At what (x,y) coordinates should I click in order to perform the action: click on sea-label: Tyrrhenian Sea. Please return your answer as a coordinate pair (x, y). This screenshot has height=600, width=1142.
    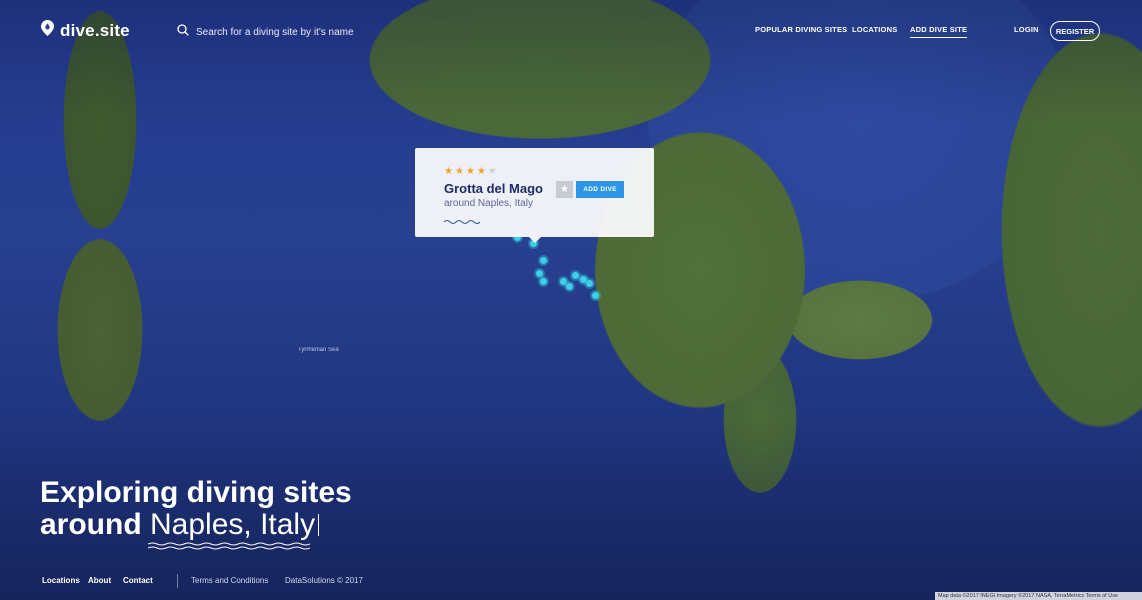
    Looking at the image, I should click on (318, 350).